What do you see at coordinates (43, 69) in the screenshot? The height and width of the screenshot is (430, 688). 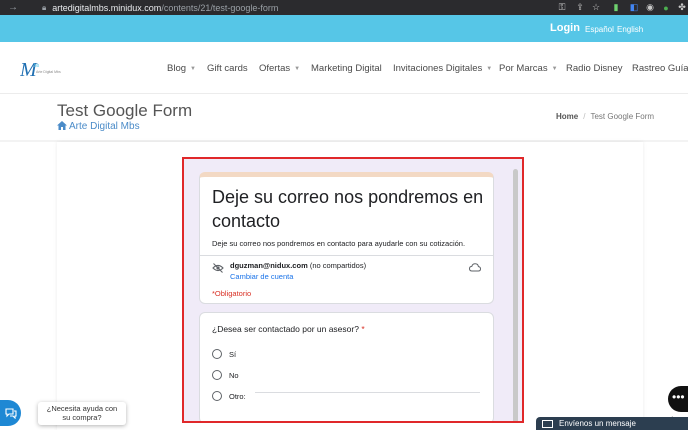 I see `site-logo: M bs Arte Digital Mbs` at bounding box center [43, 69].